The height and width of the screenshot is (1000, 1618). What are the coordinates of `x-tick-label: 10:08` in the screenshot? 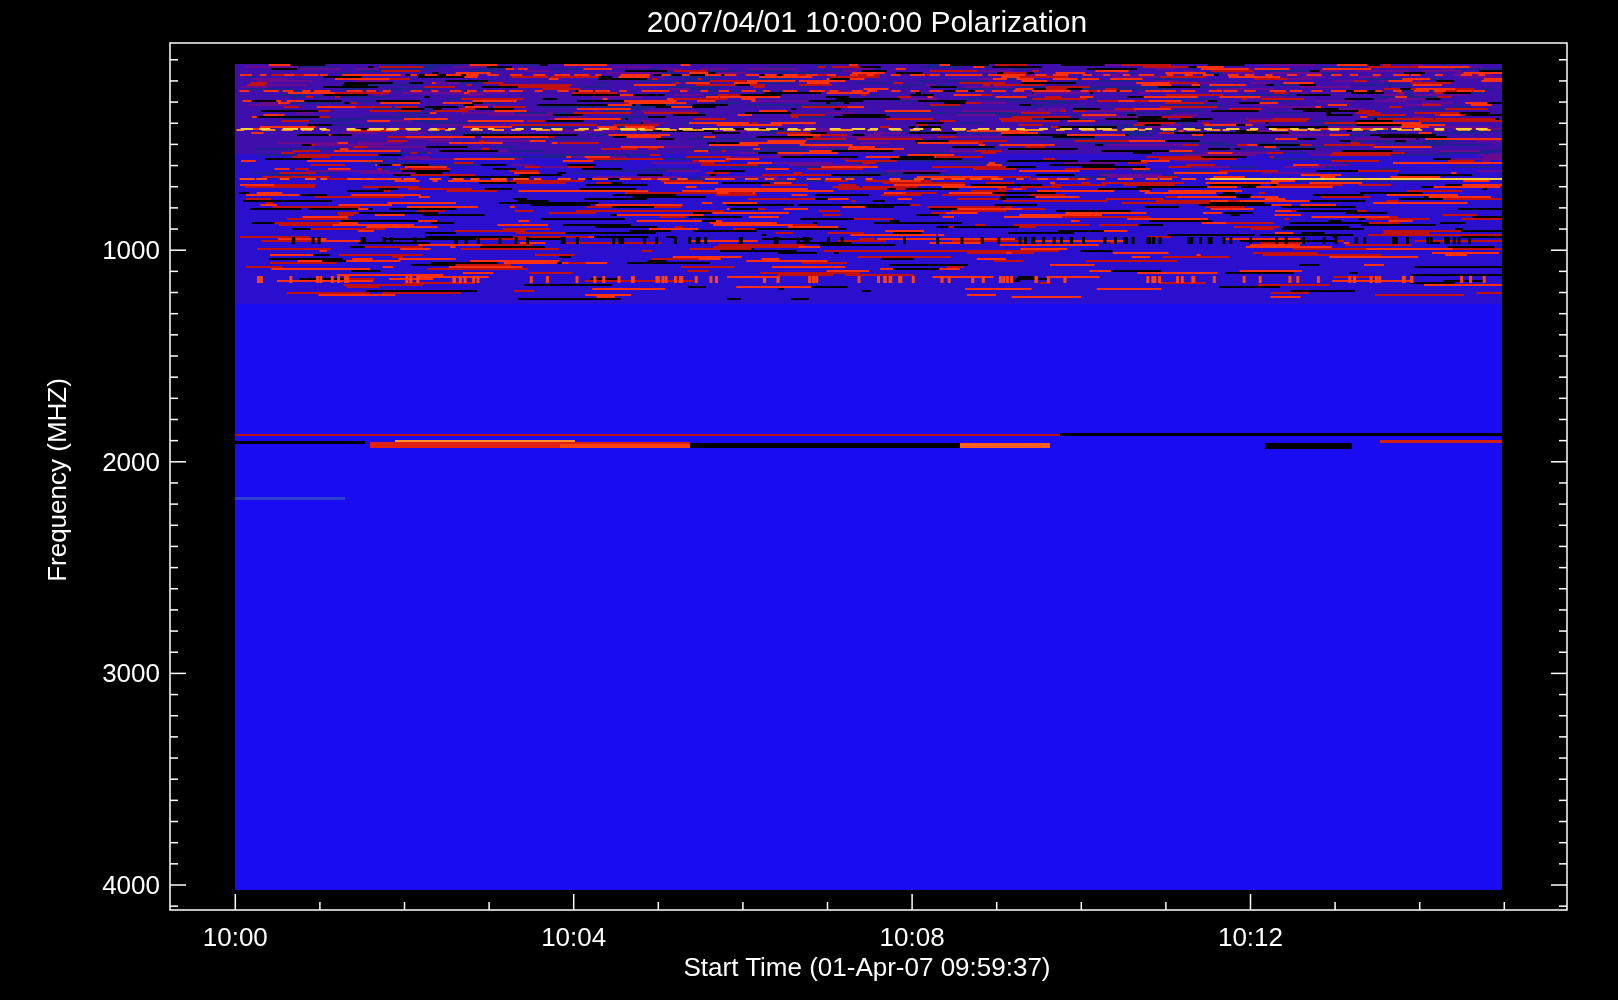 It's located at (912, 937).